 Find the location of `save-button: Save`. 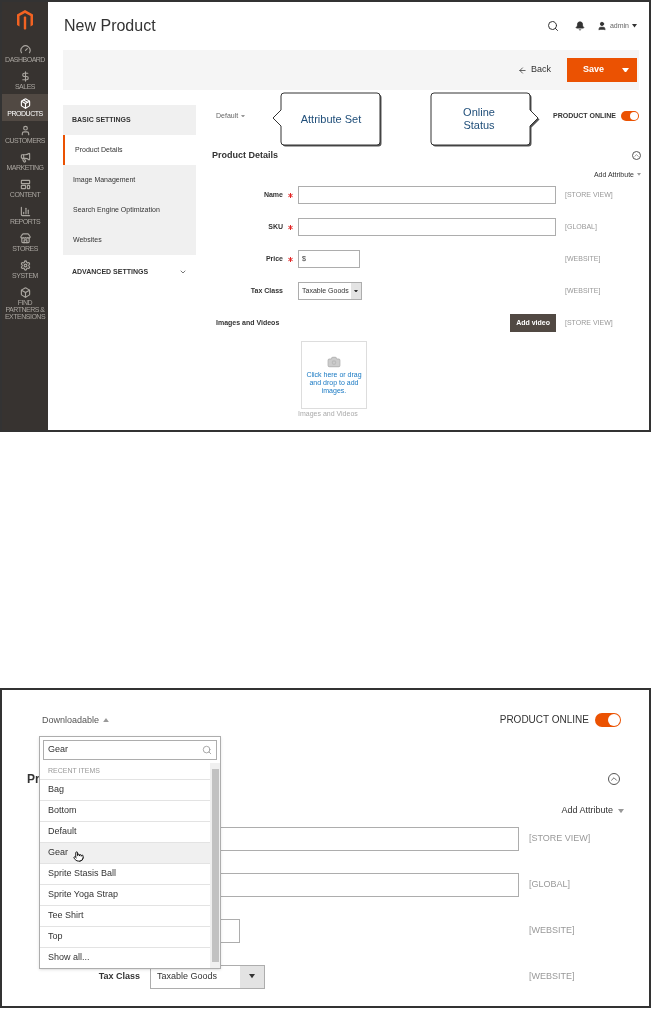

save-button: Save is located at coordinates (602, 70).